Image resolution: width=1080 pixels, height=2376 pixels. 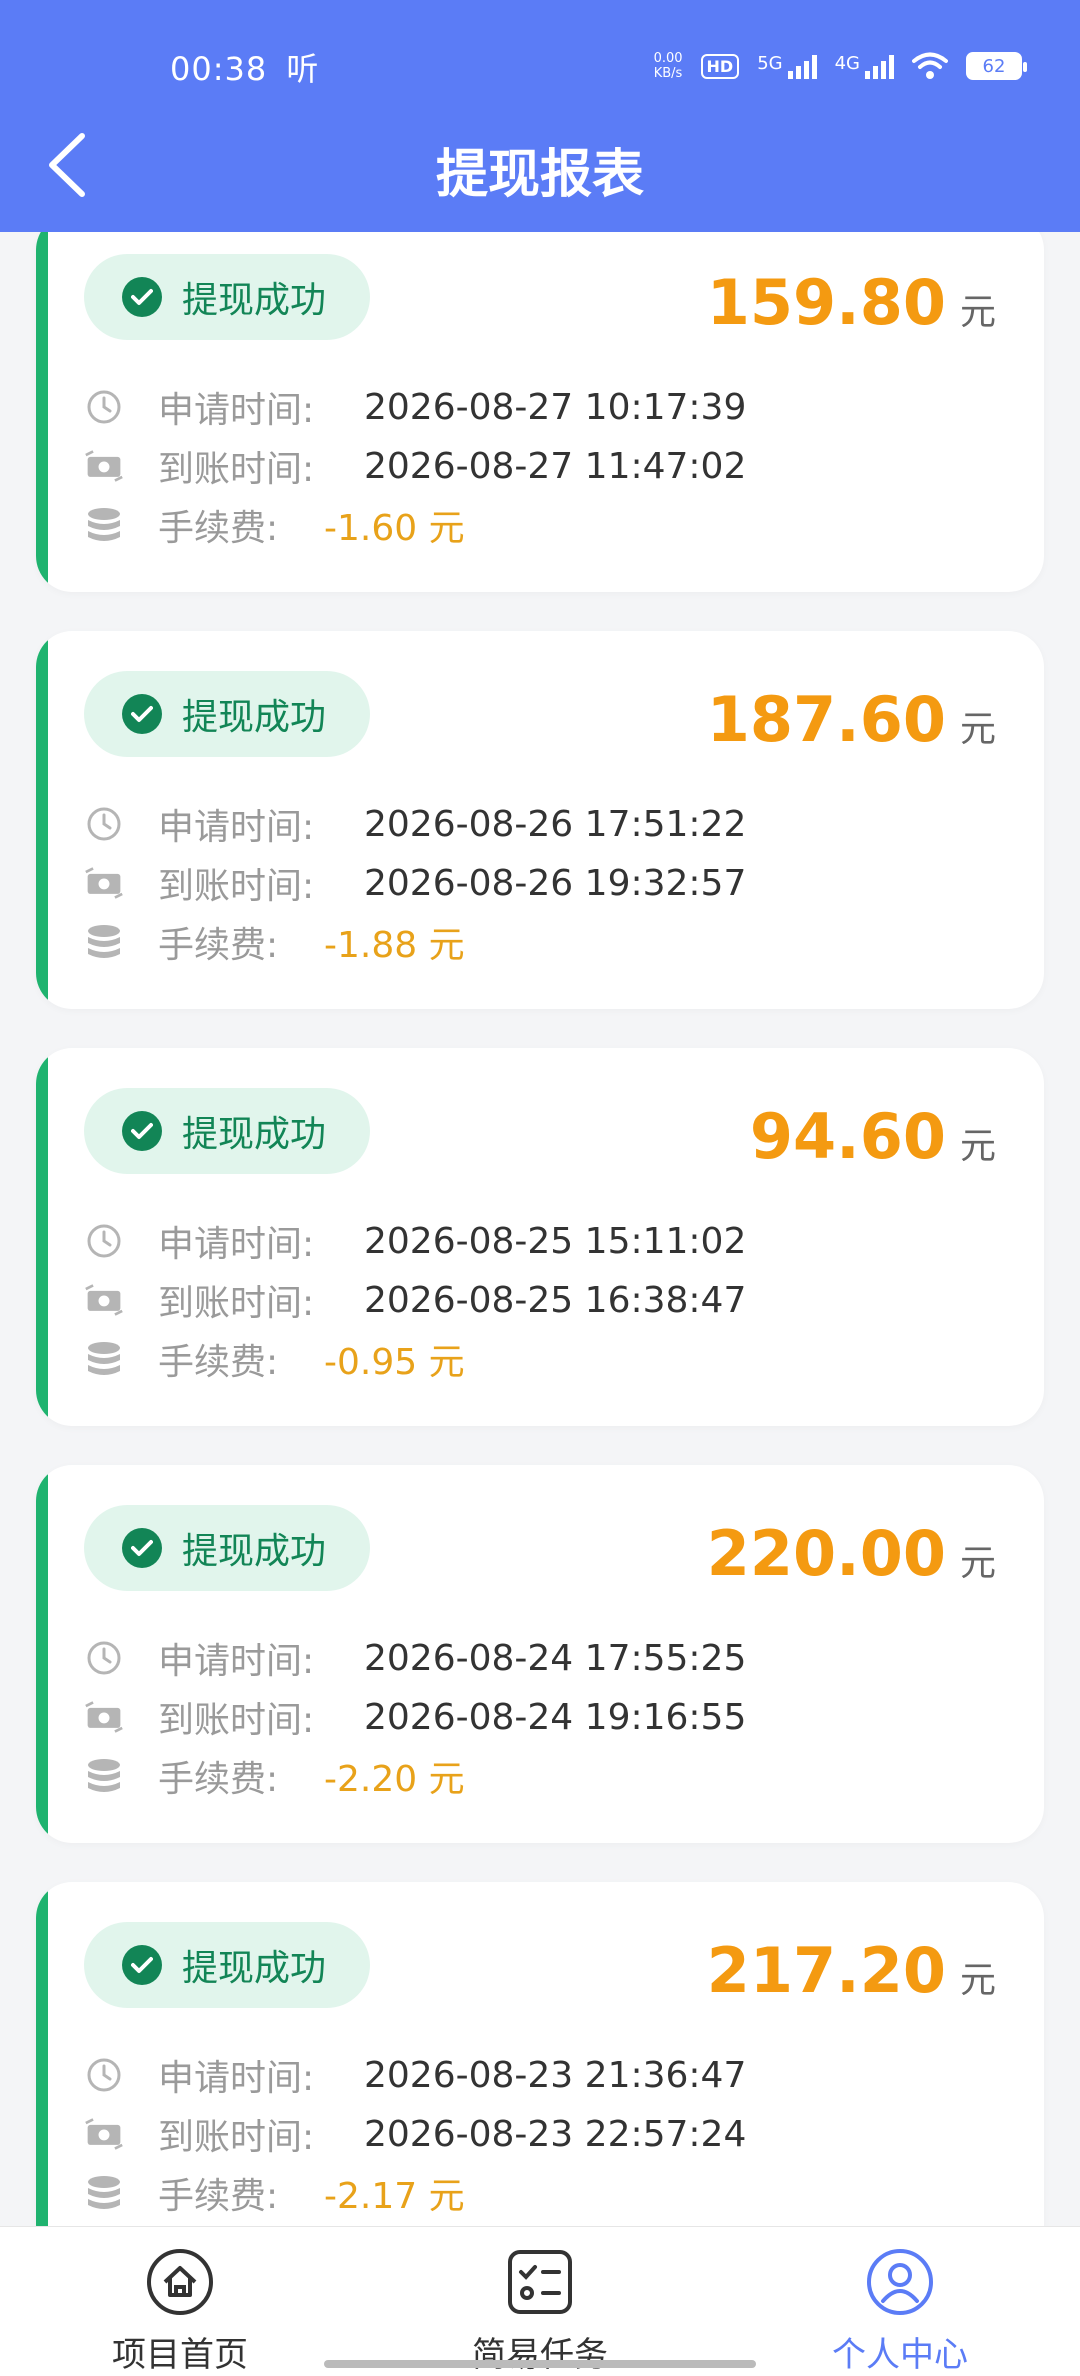 I want to click on fee-row: 手续费: -0.95 元, so click(x=274, y=1359).